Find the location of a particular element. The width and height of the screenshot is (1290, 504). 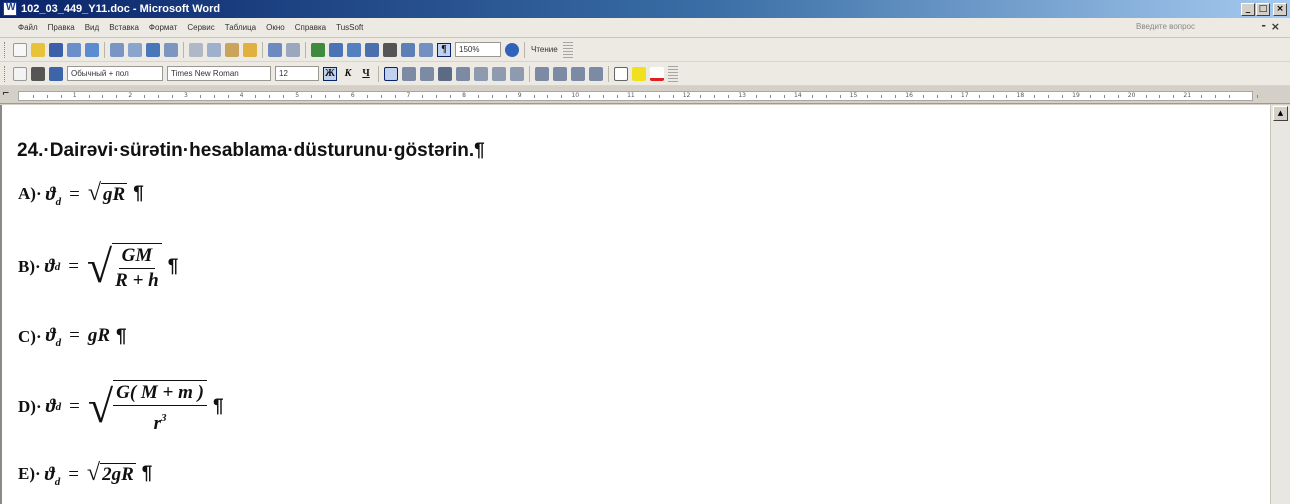

subscript-icon is located at coordinates (499, 73).